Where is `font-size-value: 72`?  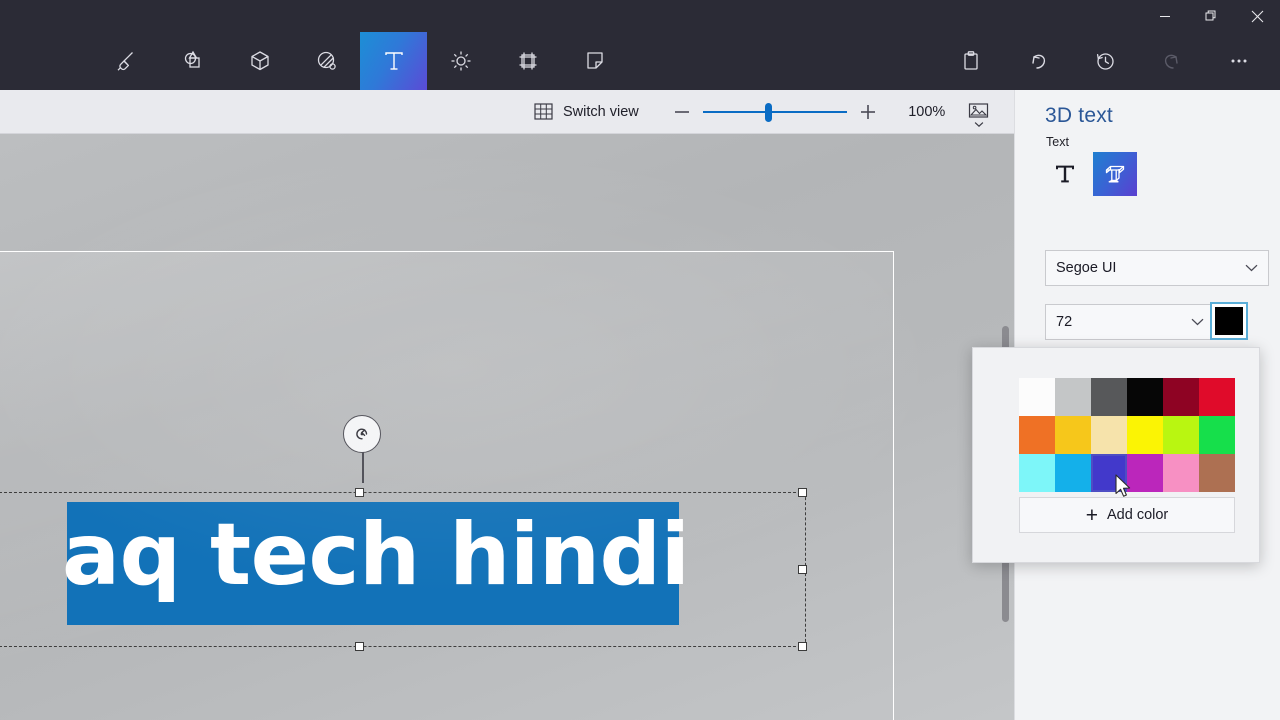 font-size-value: 72 is located at coordinates (1064, 322).